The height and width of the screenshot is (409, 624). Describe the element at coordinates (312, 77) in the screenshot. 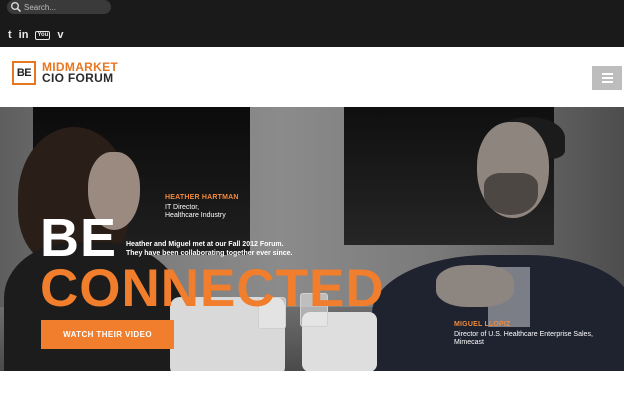

I see `site-header: BE MIDMARKET CIO FORUM` at that location.